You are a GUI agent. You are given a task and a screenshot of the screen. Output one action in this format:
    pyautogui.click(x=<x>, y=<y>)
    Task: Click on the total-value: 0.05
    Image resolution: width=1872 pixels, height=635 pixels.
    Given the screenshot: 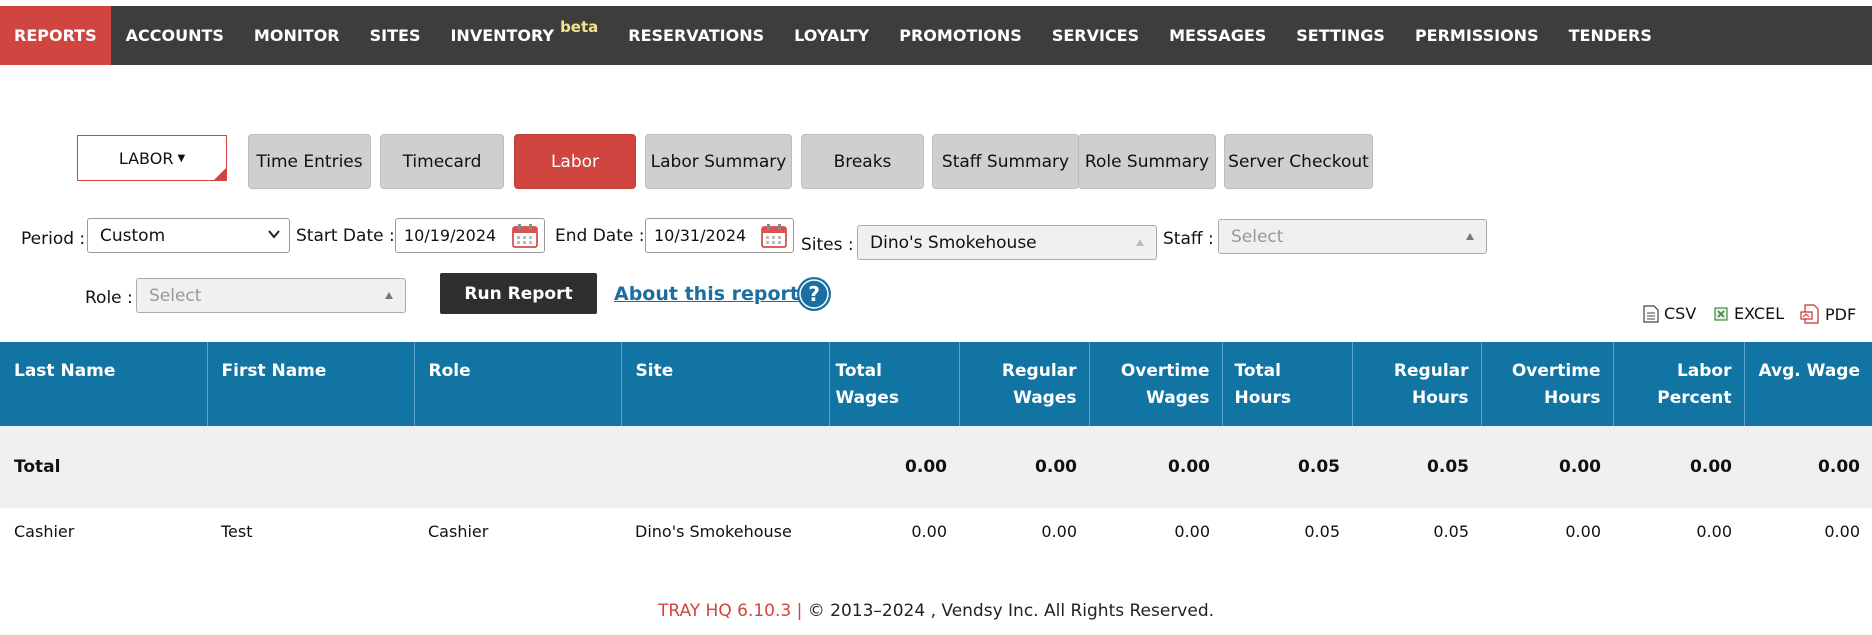 What is the action you would take?
    pyautogui.click(x=1416, y=467)
    